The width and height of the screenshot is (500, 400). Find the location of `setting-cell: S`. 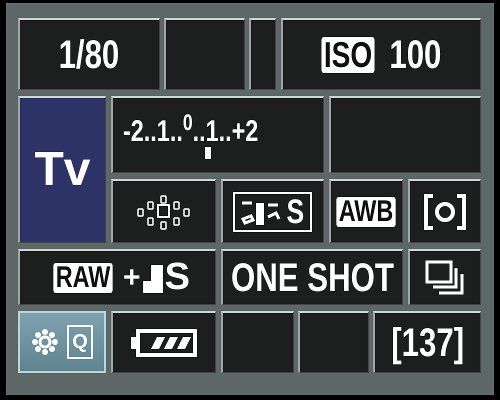

setting-cell: S is located at coordinates (272, 211).